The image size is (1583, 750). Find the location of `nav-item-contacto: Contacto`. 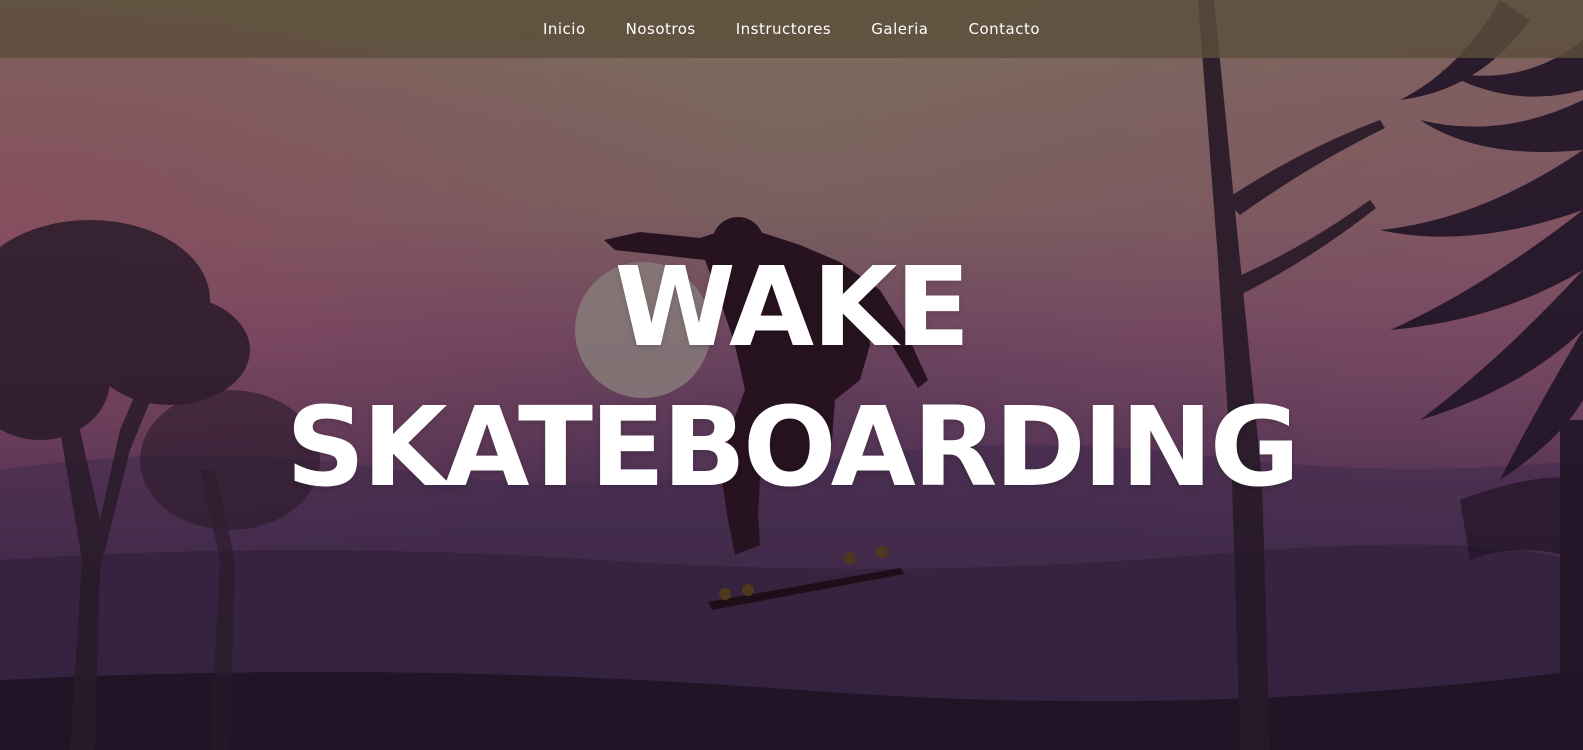

nav-item-contacto: Contacto is located at coordinates (1005, 29).